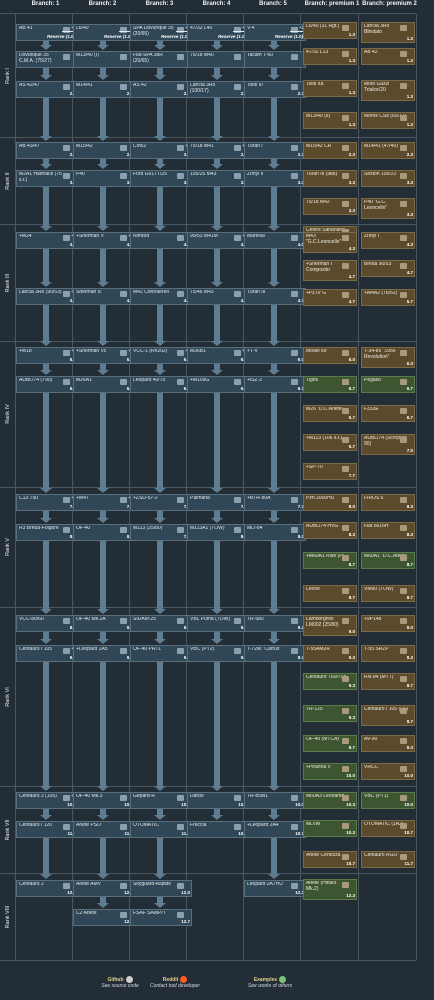 The width and height of the screenshot is (434, 1000). I want to click on premium-vehicle-card: F333E 6.7, so click(388, 413).